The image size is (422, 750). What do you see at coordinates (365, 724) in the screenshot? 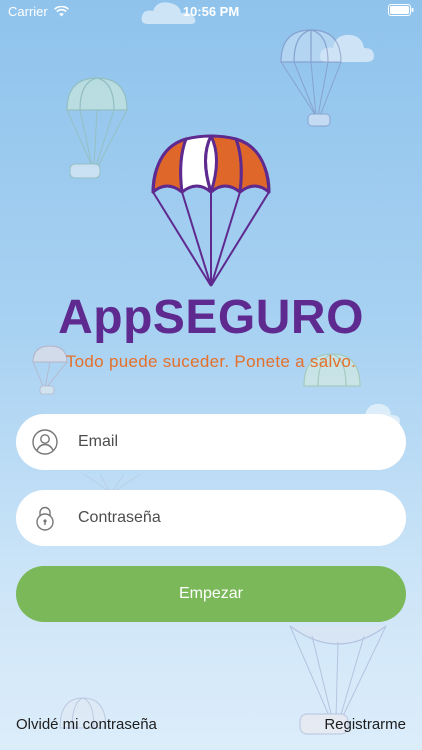
I see `register-link: Registrarme` at bounding box center [365, 724].